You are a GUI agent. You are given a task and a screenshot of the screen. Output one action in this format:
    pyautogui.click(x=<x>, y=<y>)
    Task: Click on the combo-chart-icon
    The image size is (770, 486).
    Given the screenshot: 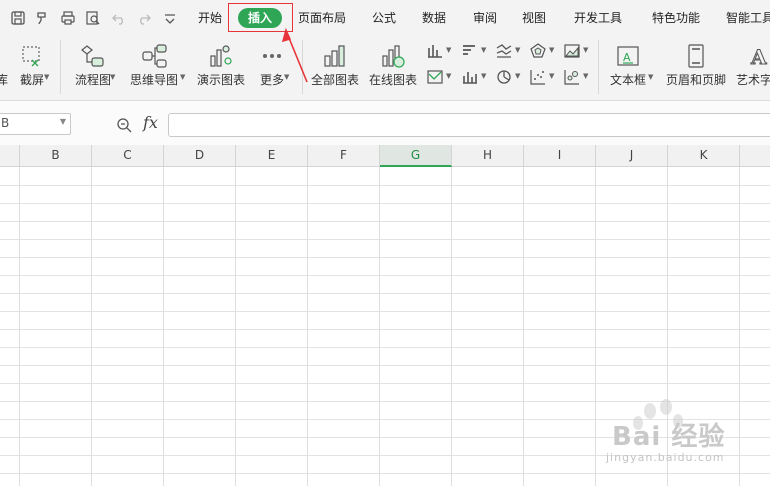 What is the action you would take?
    pyautogui.click(x=470, y=78)
    